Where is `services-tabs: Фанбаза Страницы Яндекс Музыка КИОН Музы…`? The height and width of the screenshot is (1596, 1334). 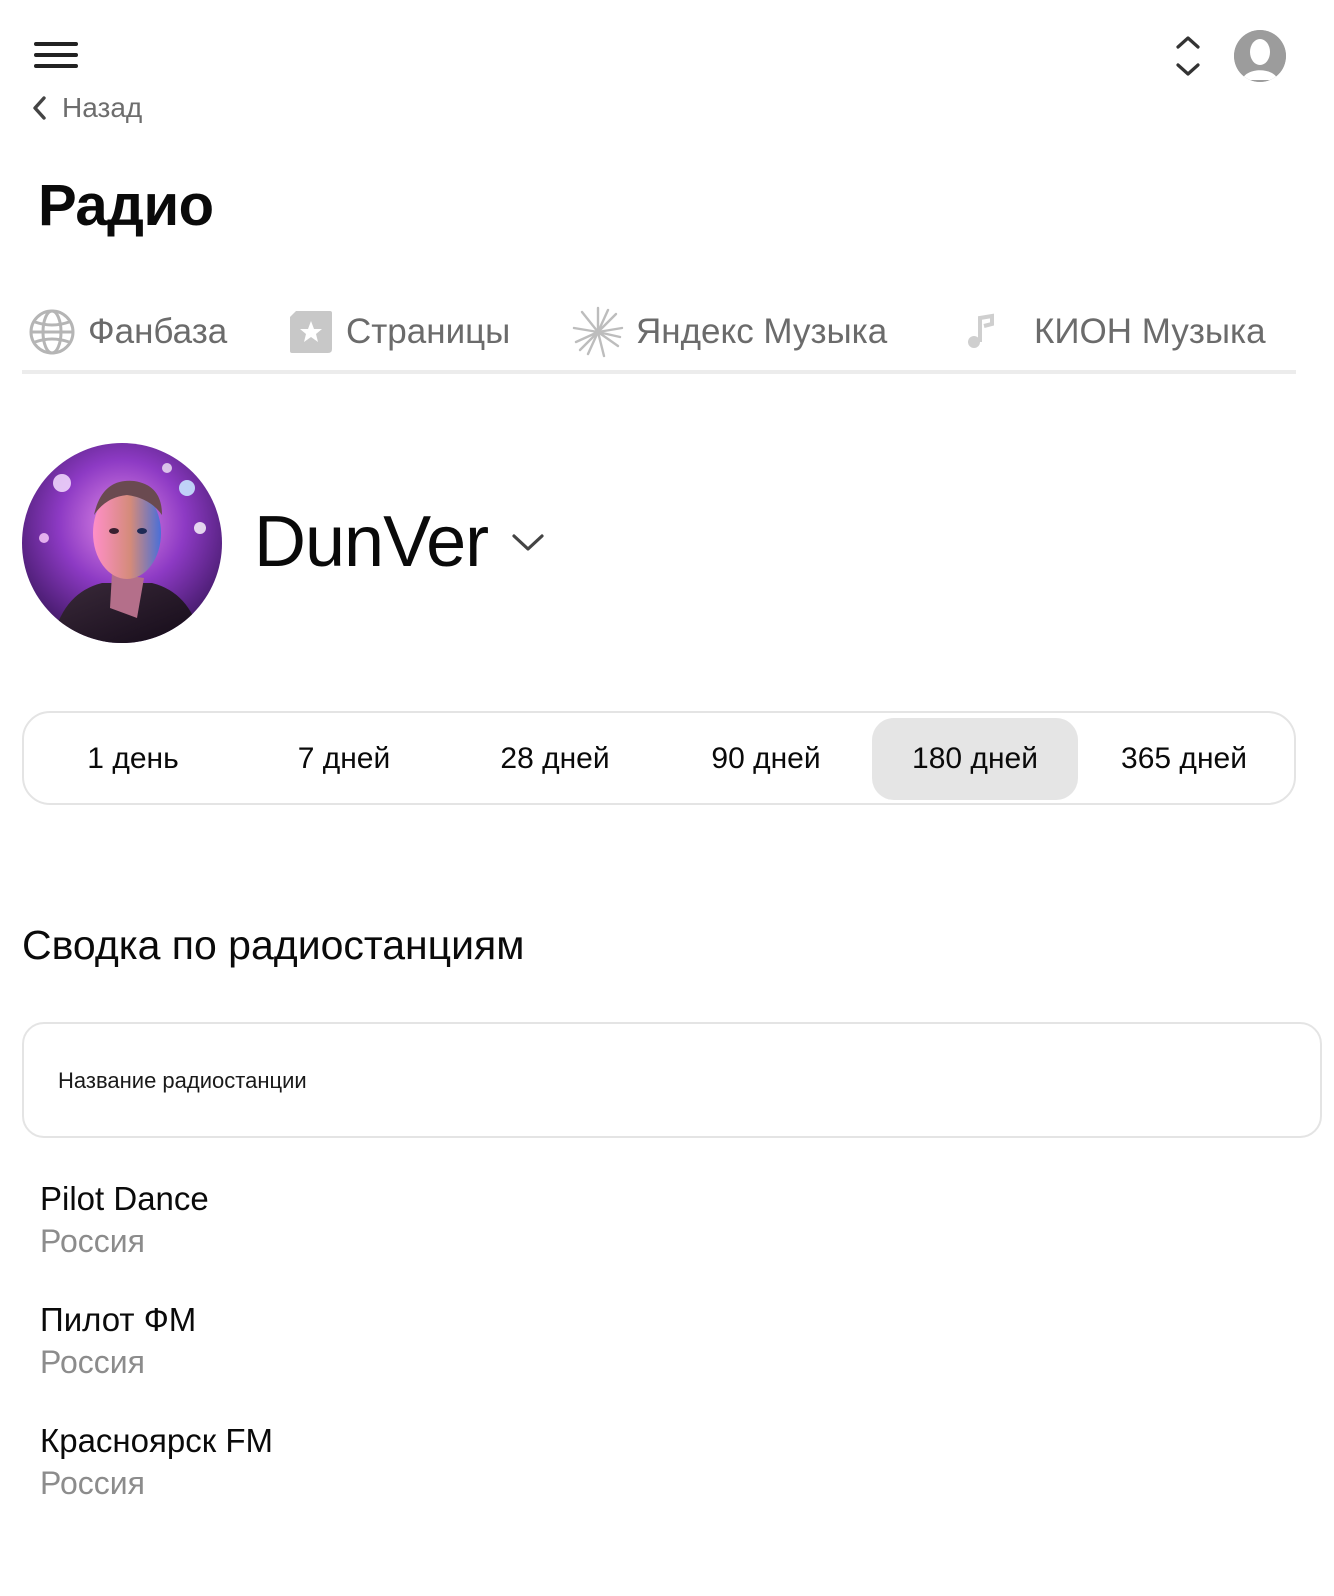 services-tabs: Фанбаза Страницы Яндекс Музыка КИОН Музы… is located at coordinates (659, 337).